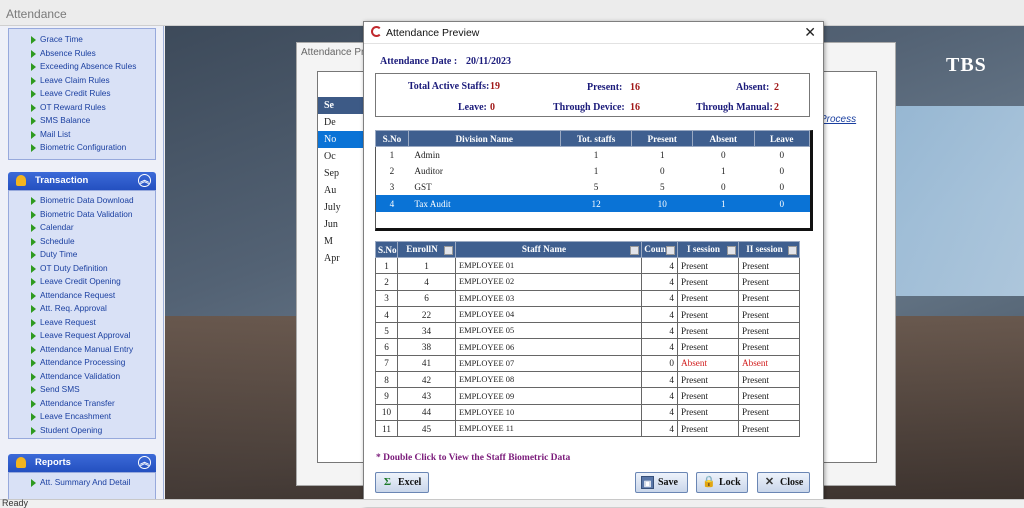 This screenshot has height=508, width=1024. What do you see at coordinates (82, 336) in the screenshot?
I see `sidebar-item: Leave Request Approval` at bounding box center [82, 336].